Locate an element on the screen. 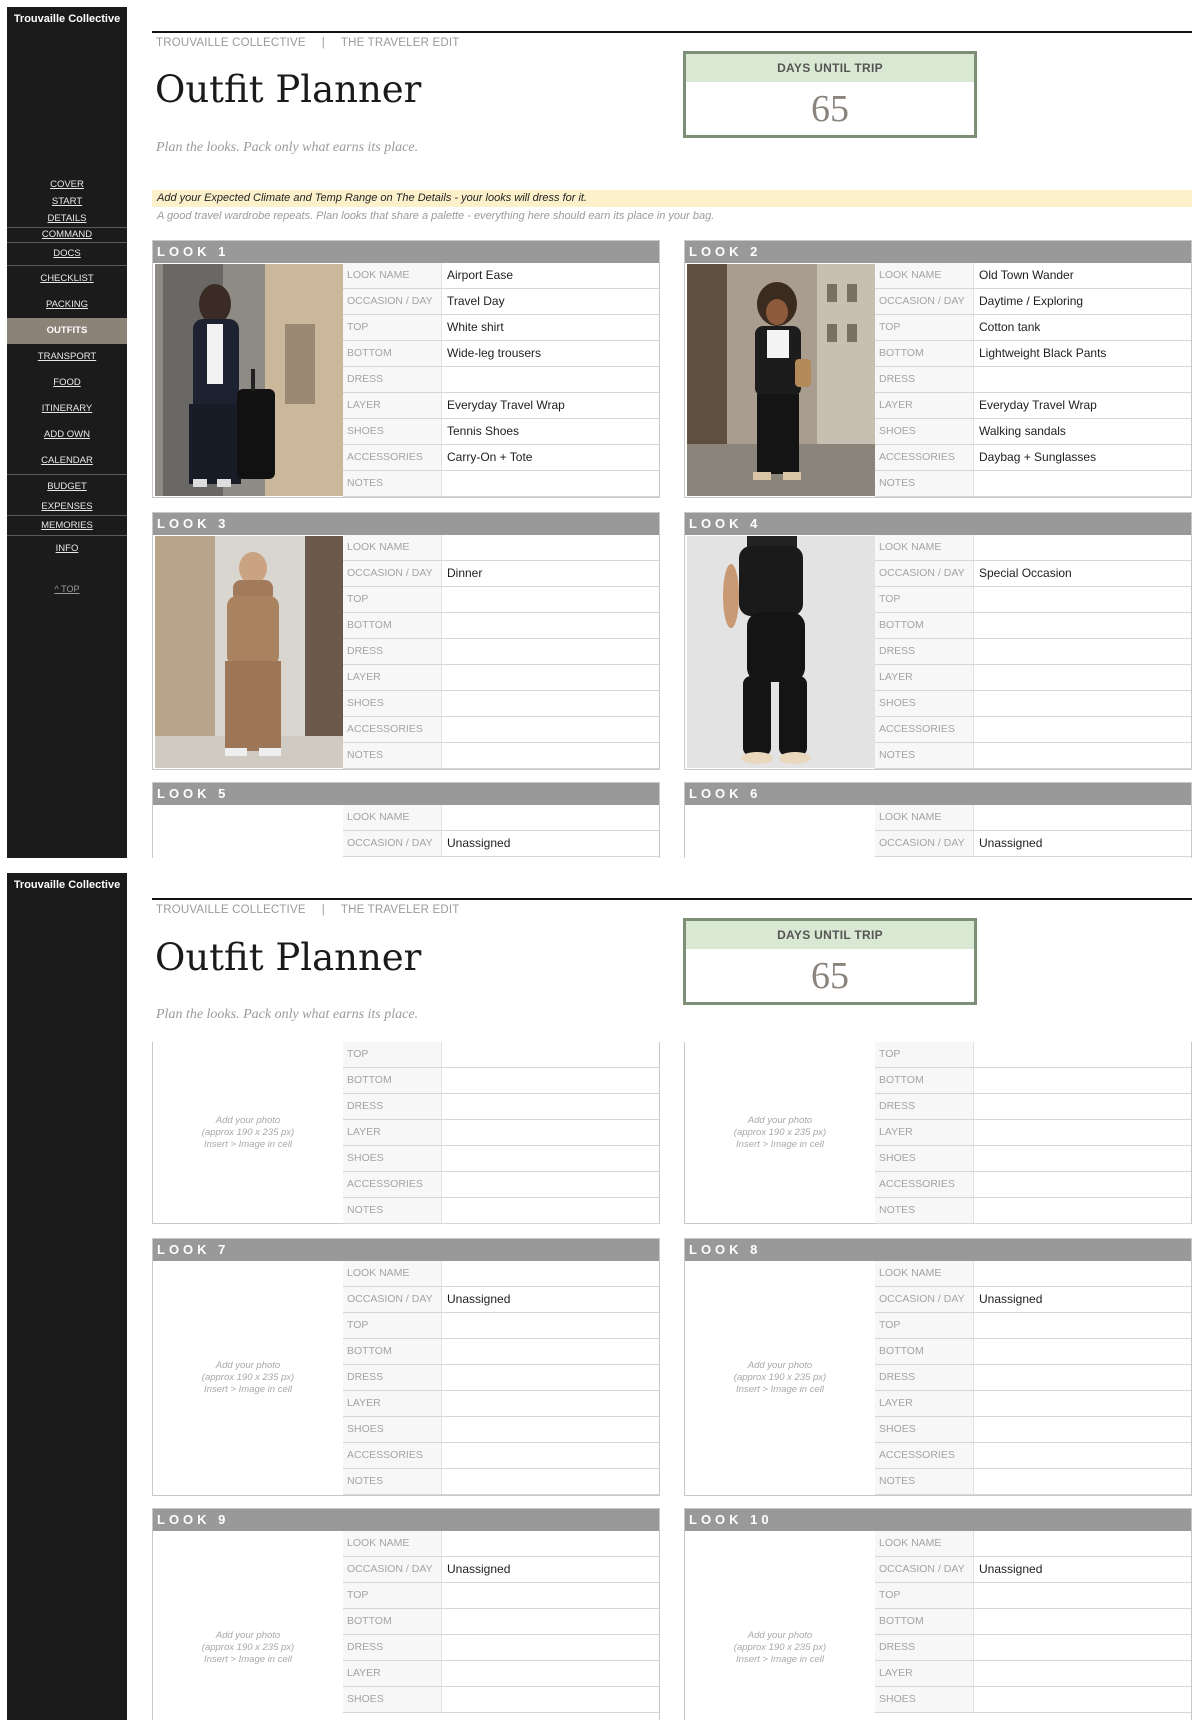 This screenshot has height=1720, width=1200. occasion-input: Dinner is located at coordinates (550, 573).